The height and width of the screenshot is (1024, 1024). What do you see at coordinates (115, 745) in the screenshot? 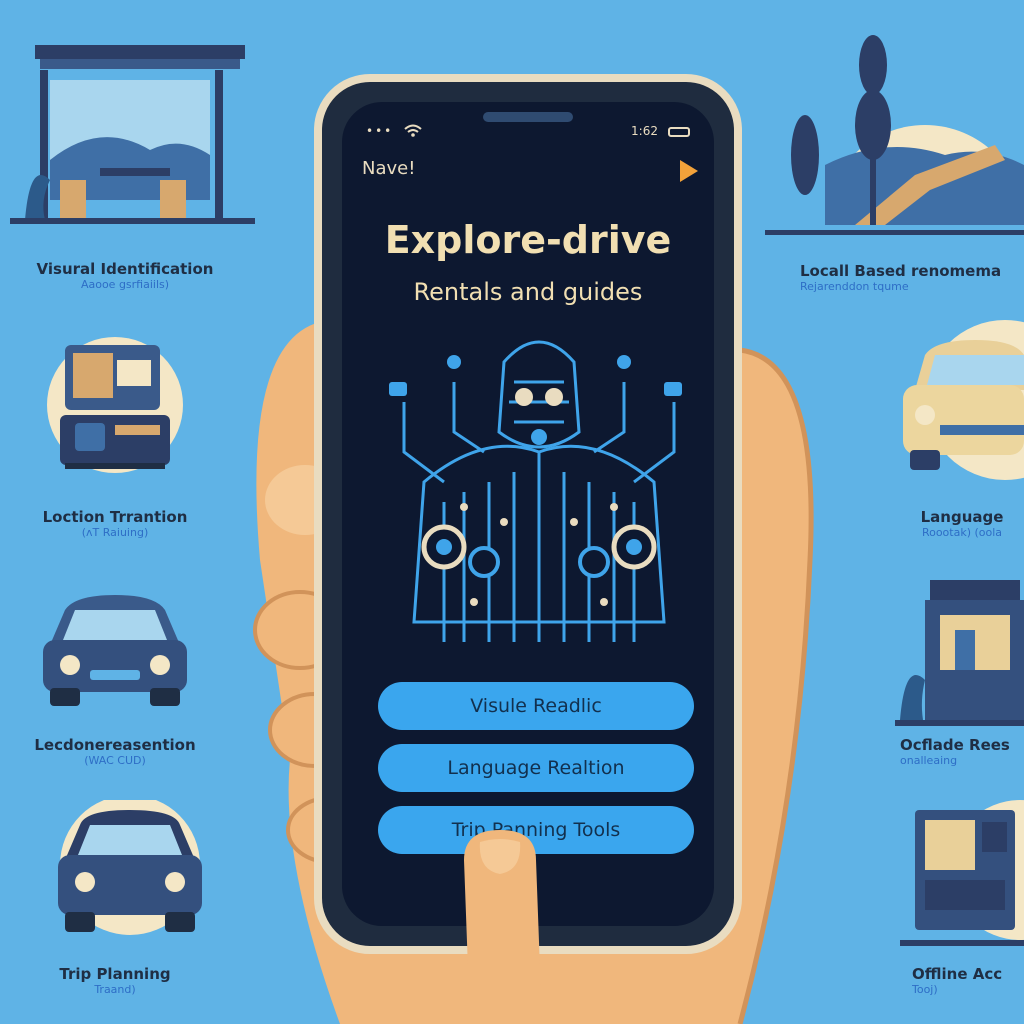
I see `feature-title: Lecdonereasention` at bounding box center [115, 745].